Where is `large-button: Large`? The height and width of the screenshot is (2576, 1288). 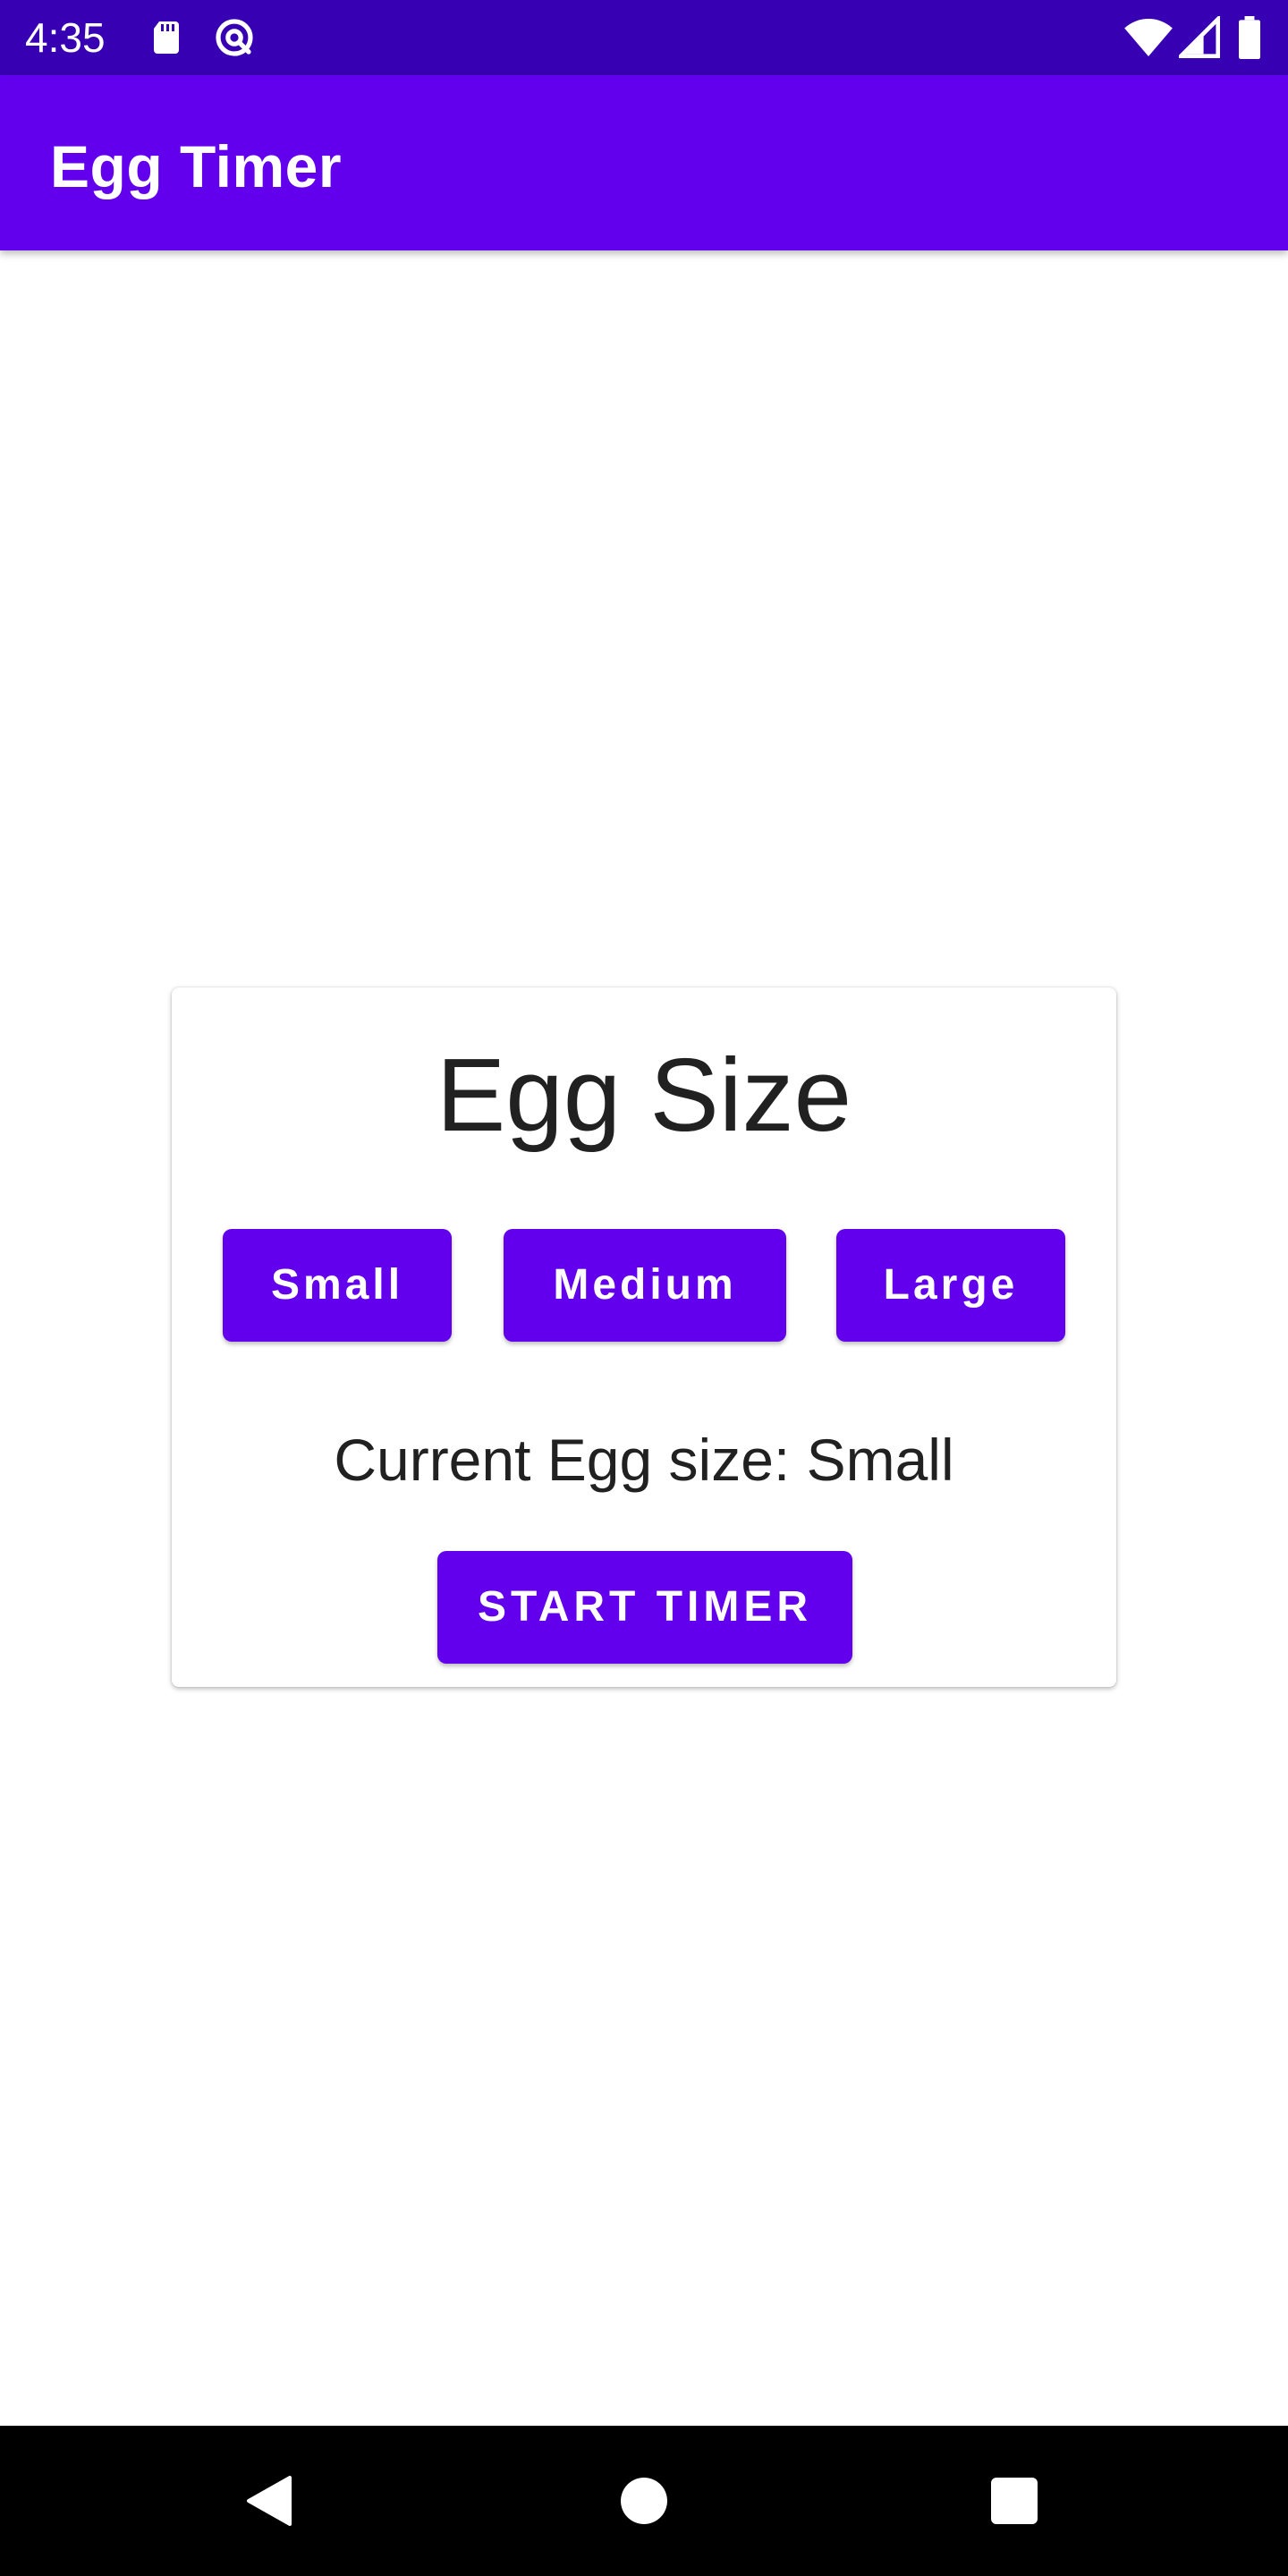 large-button: Large is located at coordinates (950, 1285).